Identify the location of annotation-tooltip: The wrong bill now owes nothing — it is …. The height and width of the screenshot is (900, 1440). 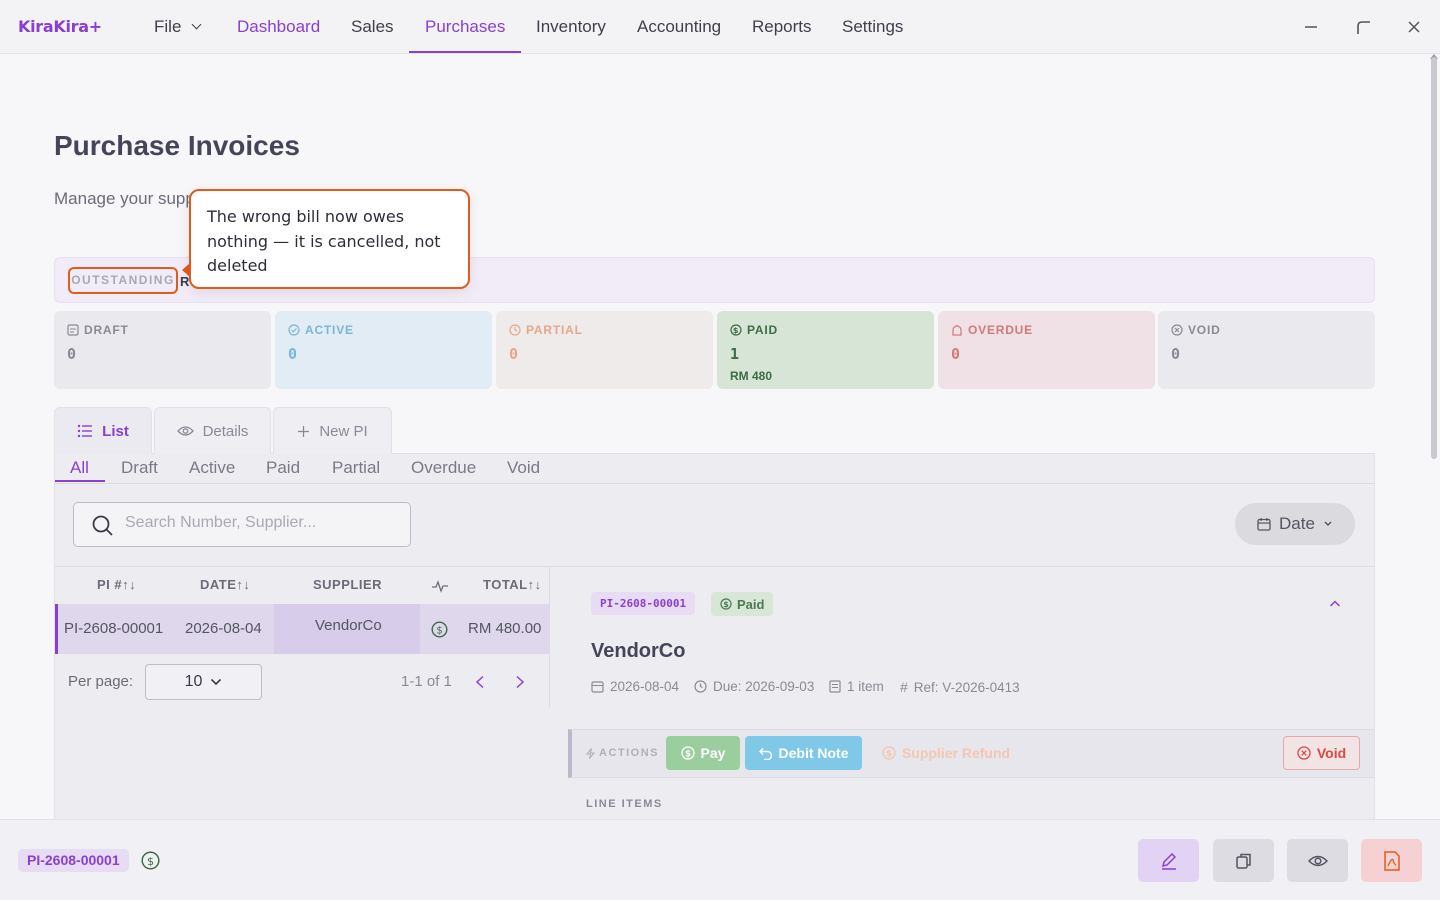
(329, 239).